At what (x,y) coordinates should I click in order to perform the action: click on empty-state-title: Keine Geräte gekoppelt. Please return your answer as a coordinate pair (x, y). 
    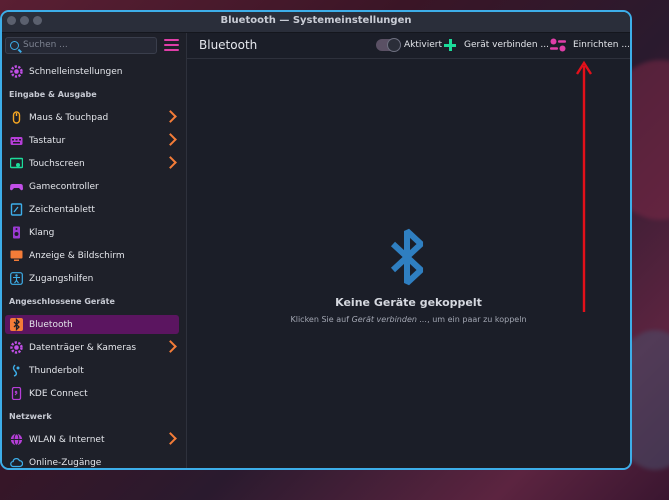
    Looking at the image, I should click on (408, 302).